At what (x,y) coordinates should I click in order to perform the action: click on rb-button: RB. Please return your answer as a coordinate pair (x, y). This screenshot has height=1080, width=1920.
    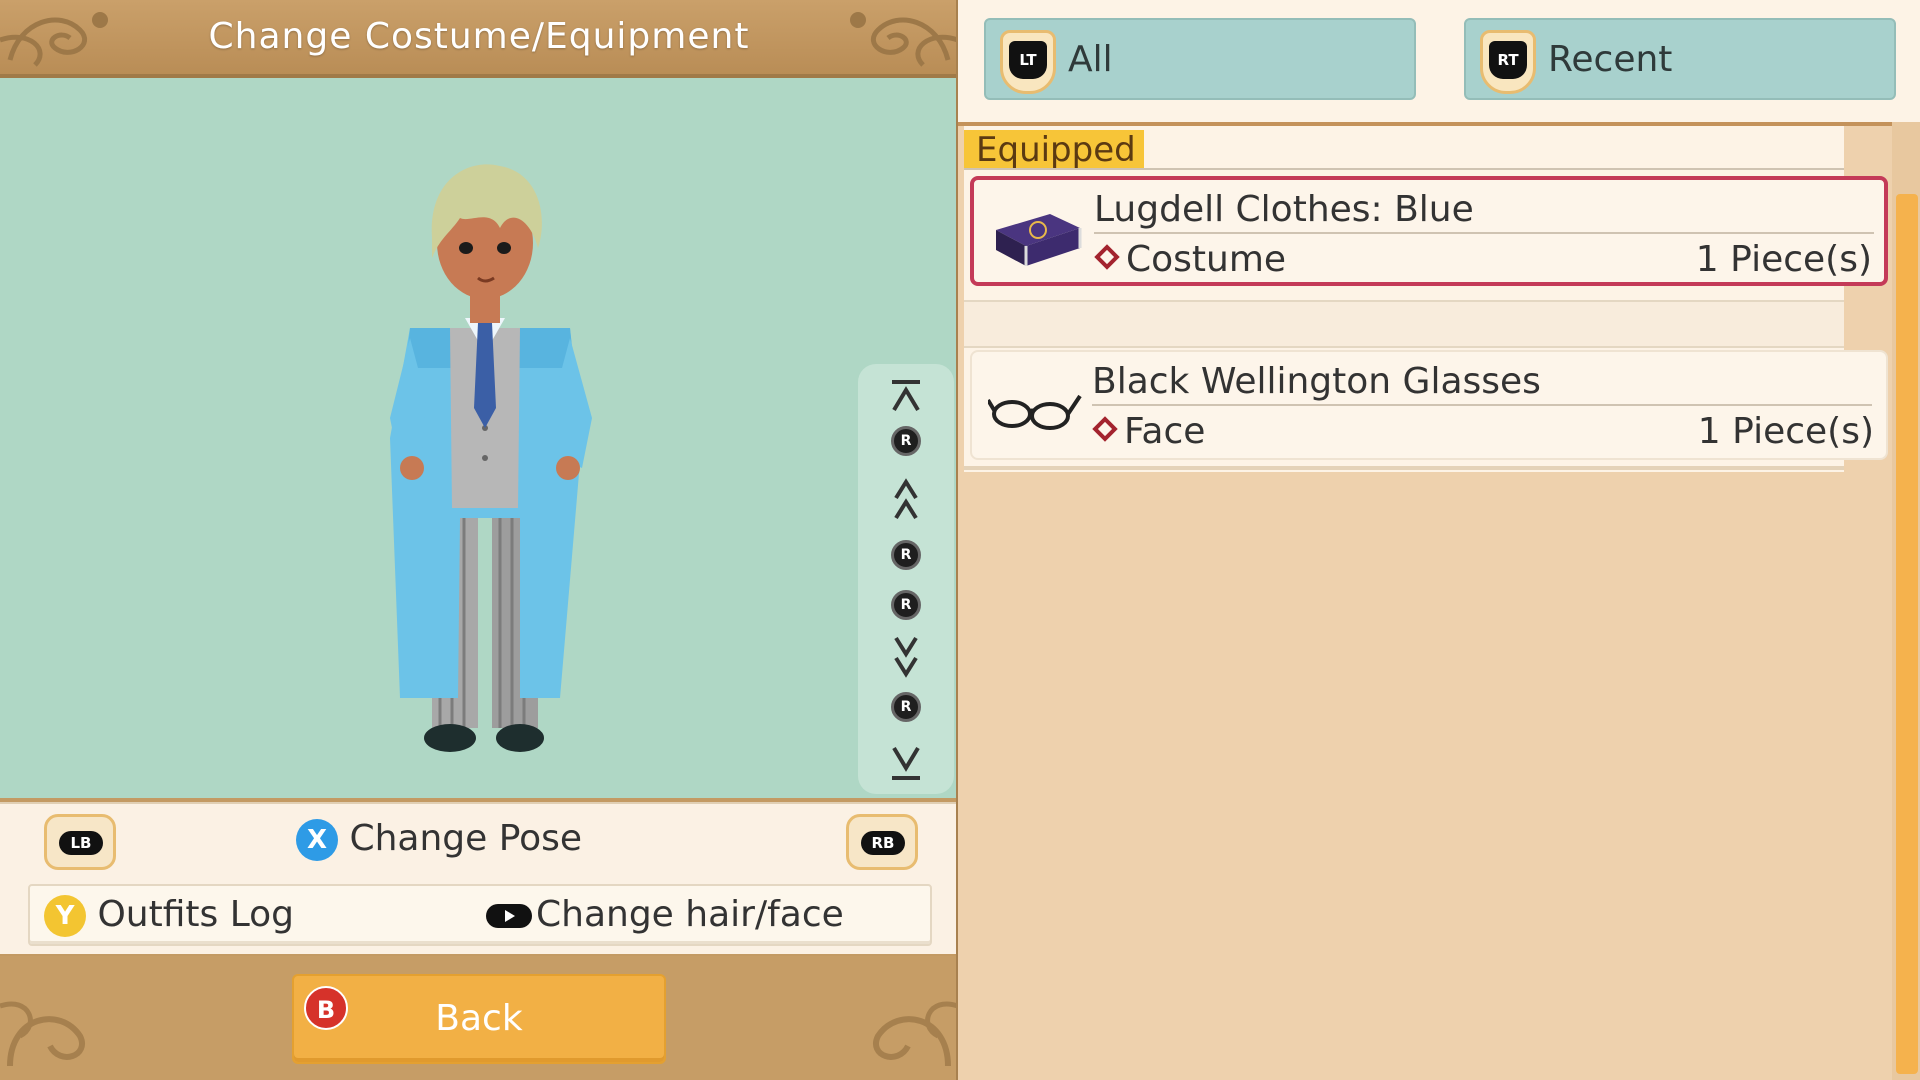
    Looking at the image, I should click on (882, 842).